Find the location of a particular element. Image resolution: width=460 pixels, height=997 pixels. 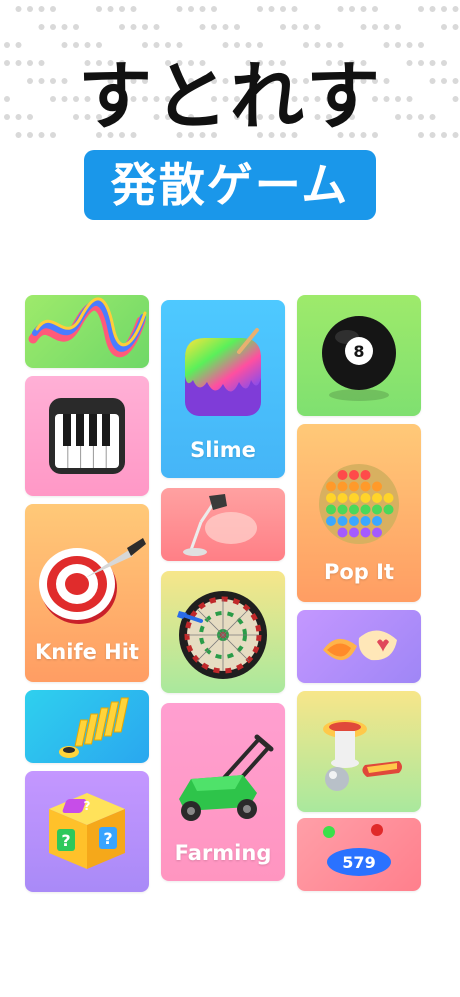

game-tile-ribbon is located at coordinates (87, 331).